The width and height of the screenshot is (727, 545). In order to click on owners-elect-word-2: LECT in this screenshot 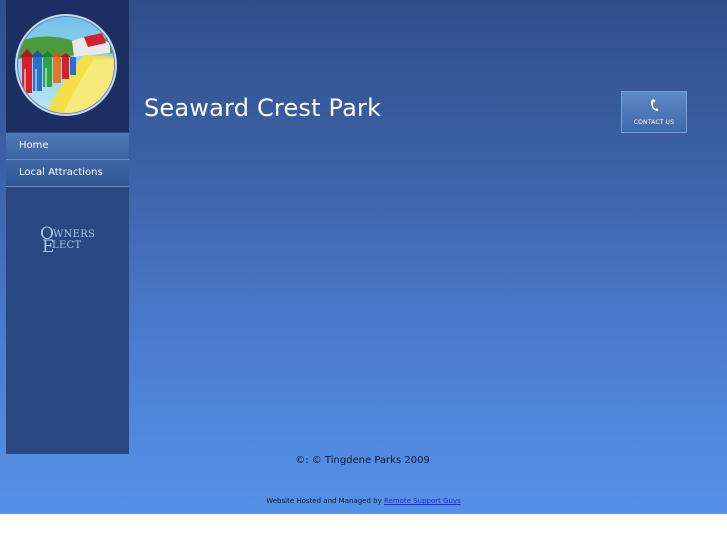, I will do `click(67, 245)`.